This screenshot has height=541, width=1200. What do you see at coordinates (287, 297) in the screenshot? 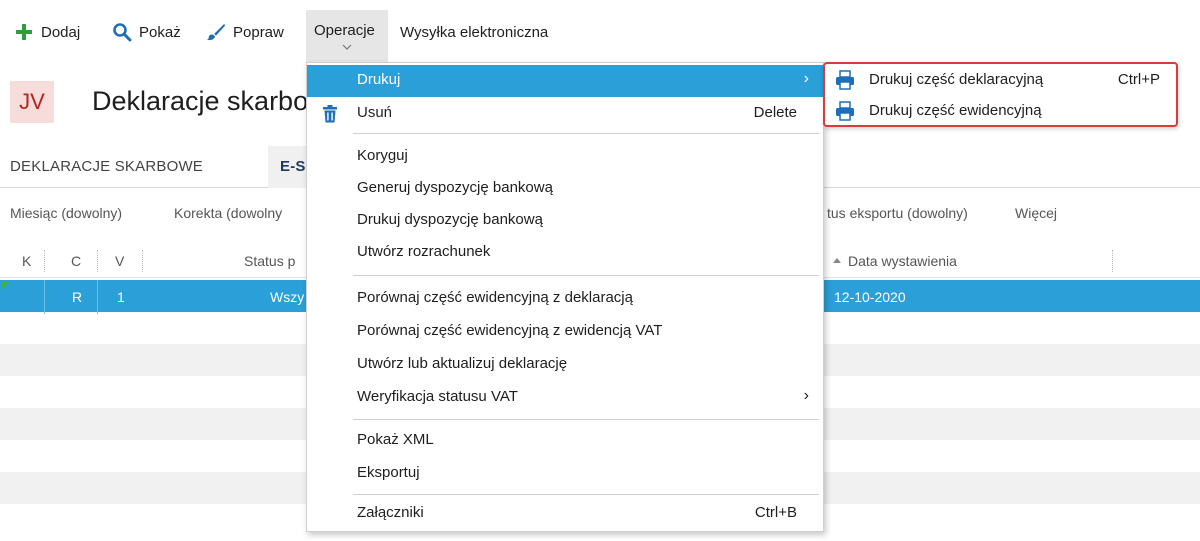
I see `cell-status: Wszy` at bounding box center [287, 297].